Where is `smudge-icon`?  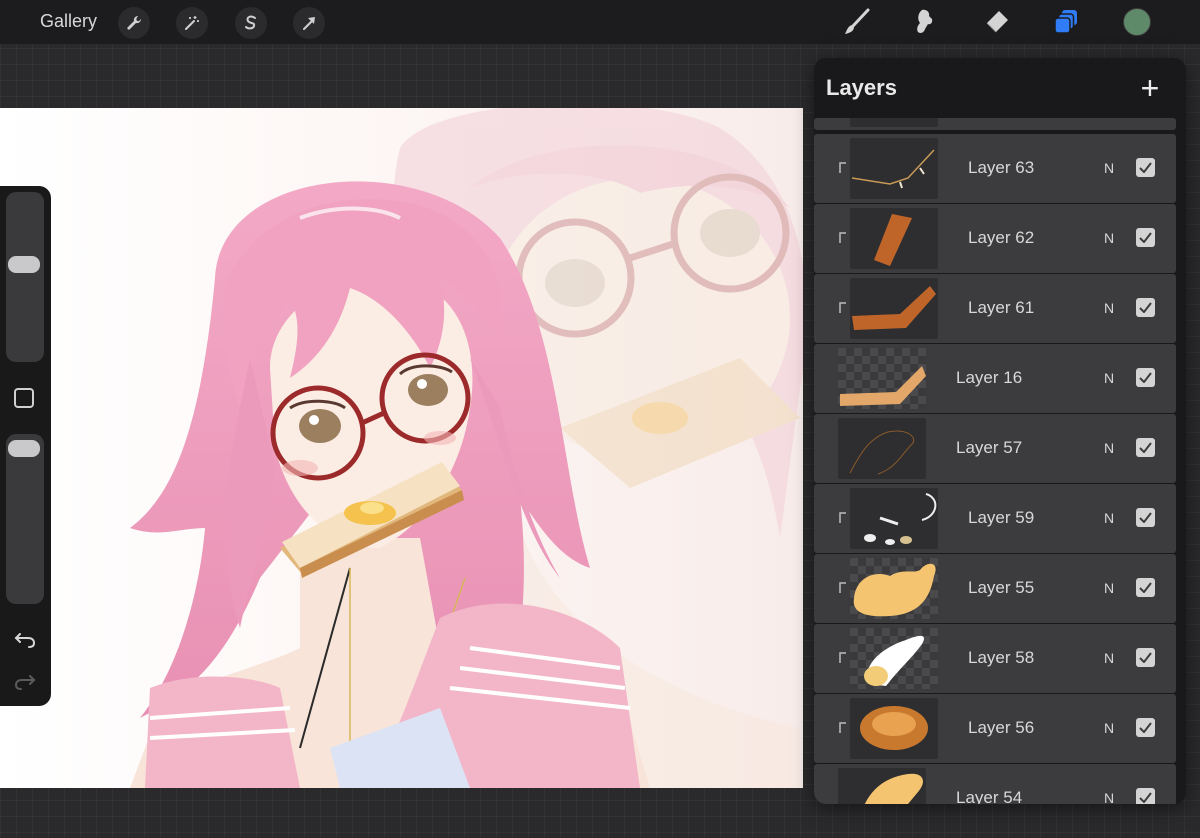 smudge-icon is located at coordinates (925, 22).